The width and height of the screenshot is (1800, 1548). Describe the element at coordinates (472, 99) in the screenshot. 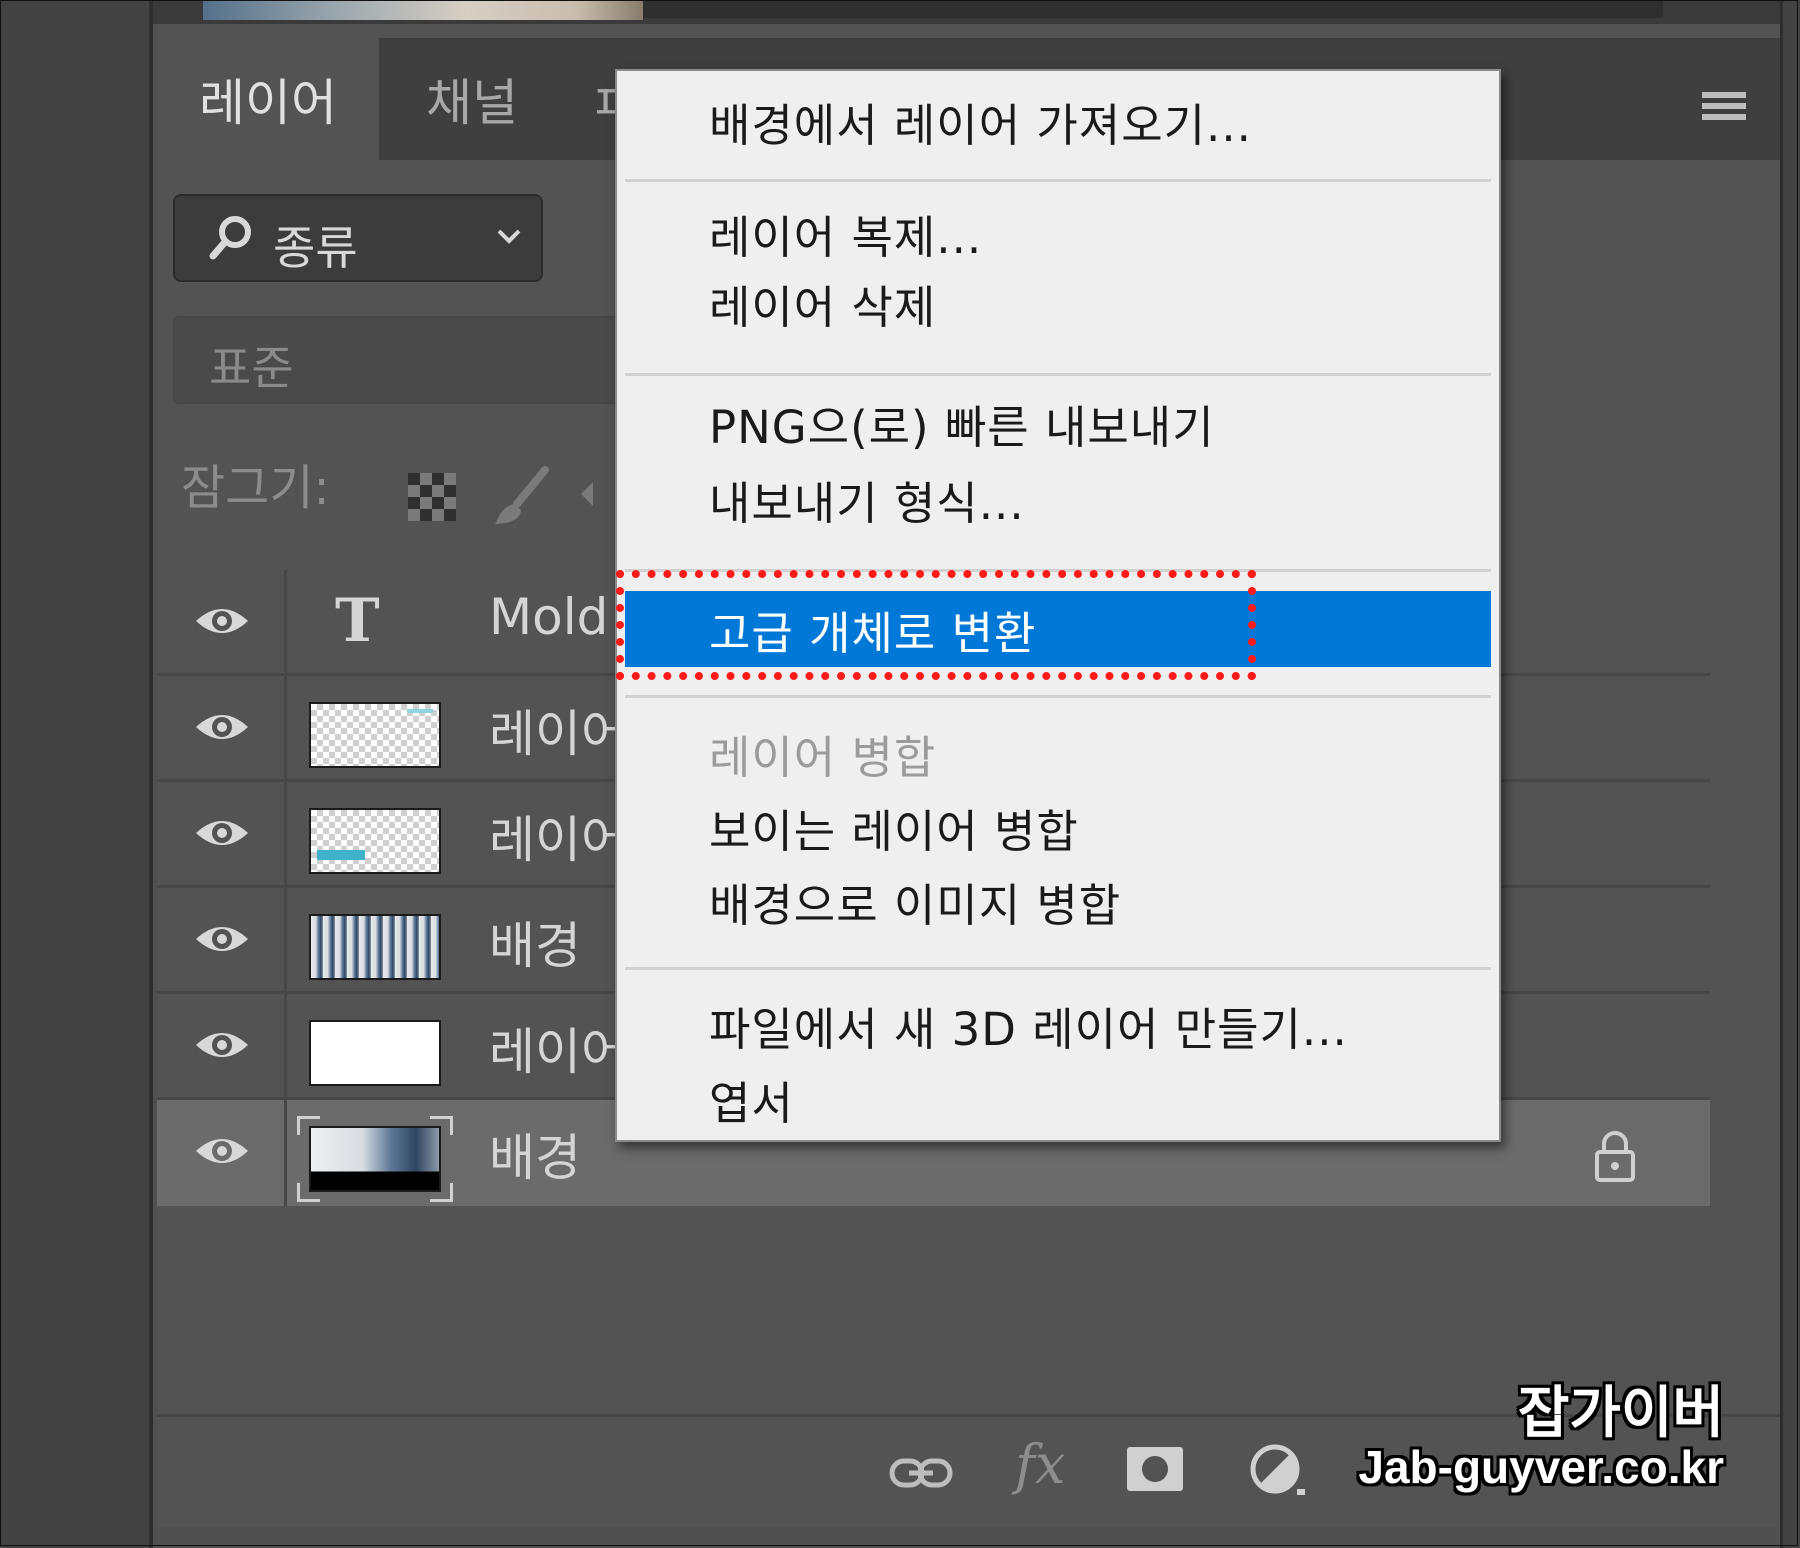

I see `tab-channels: 채널` at that location.